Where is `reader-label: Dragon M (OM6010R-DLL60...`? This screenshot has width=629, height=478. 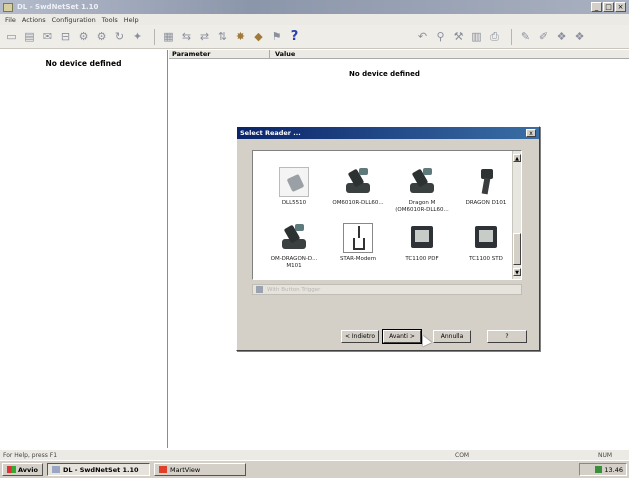 reader-label: Dragon M (OM6010R-DLL60... is located at coordinates (422, 206).